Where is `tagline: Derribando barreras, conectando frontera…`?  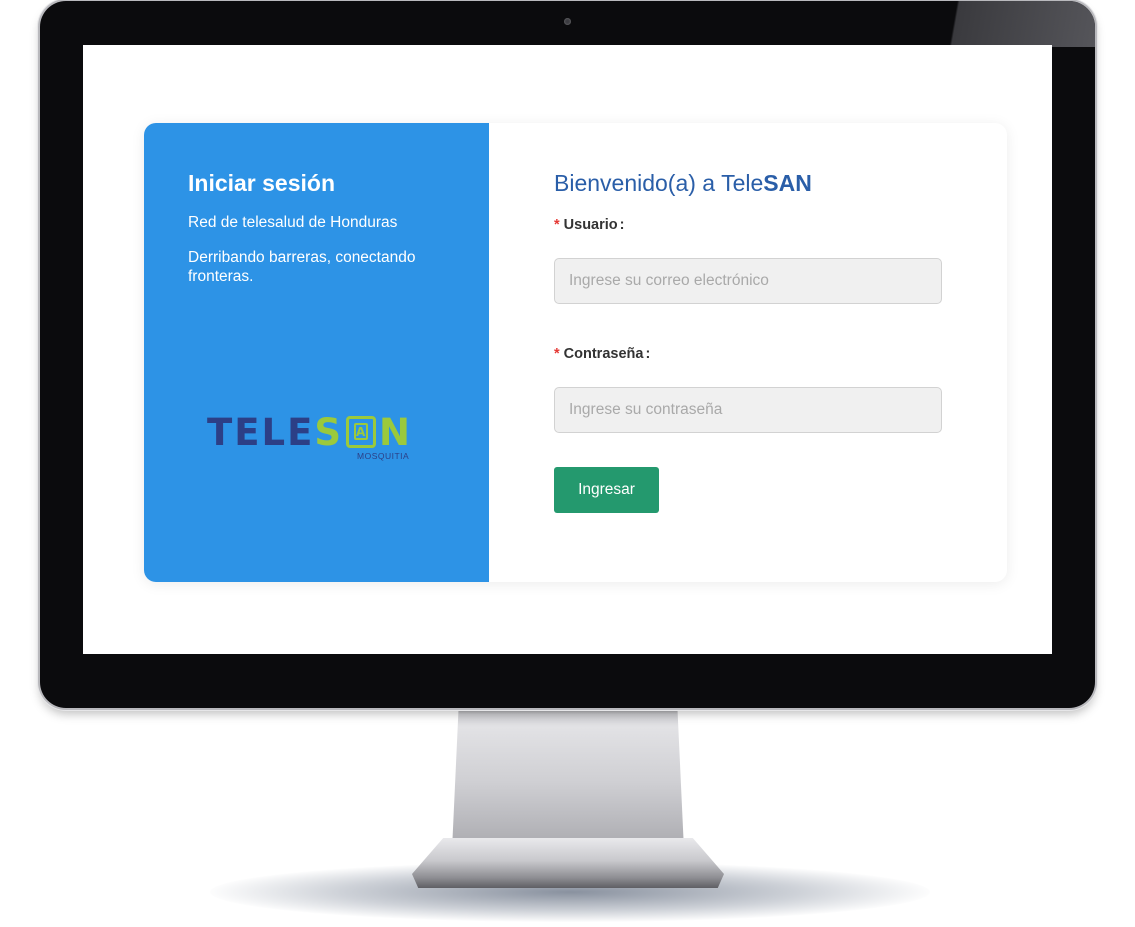
tagline: Derribando barreras, conectando frontera… is located at coordinates (302, 267).